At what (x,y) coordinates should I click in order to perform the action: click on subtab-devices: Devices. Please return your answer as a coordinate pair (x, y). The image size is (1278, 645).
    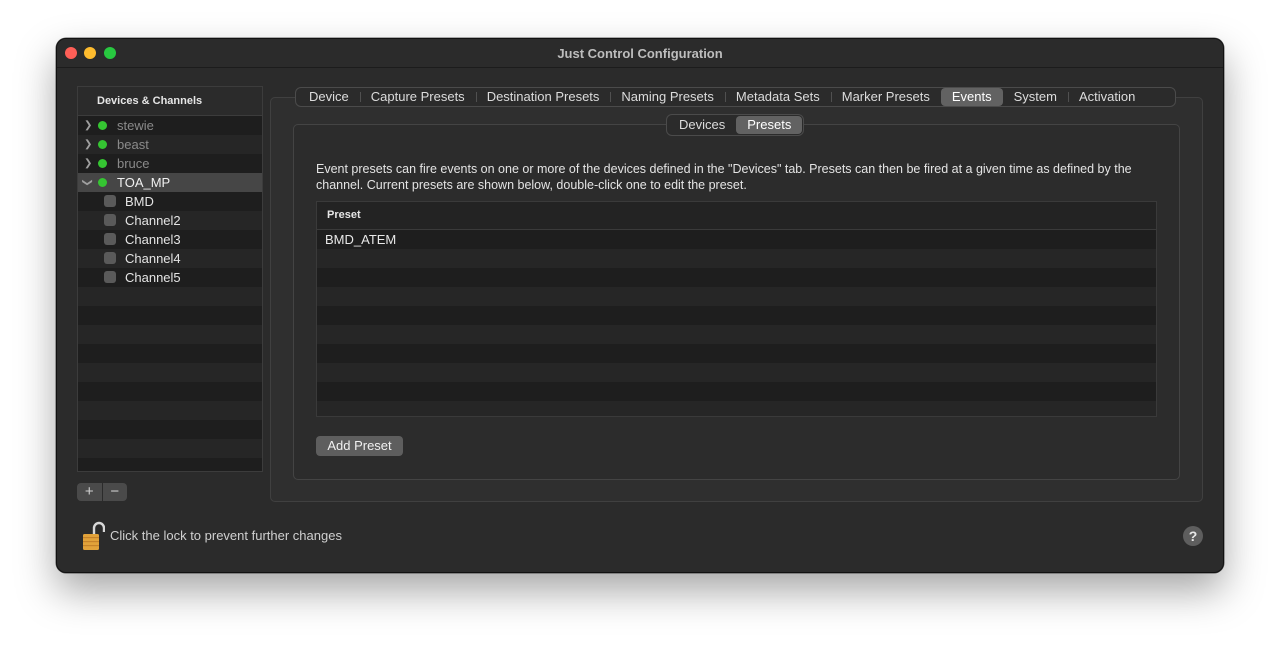
    Looking at the image, I should click on (702, 125).